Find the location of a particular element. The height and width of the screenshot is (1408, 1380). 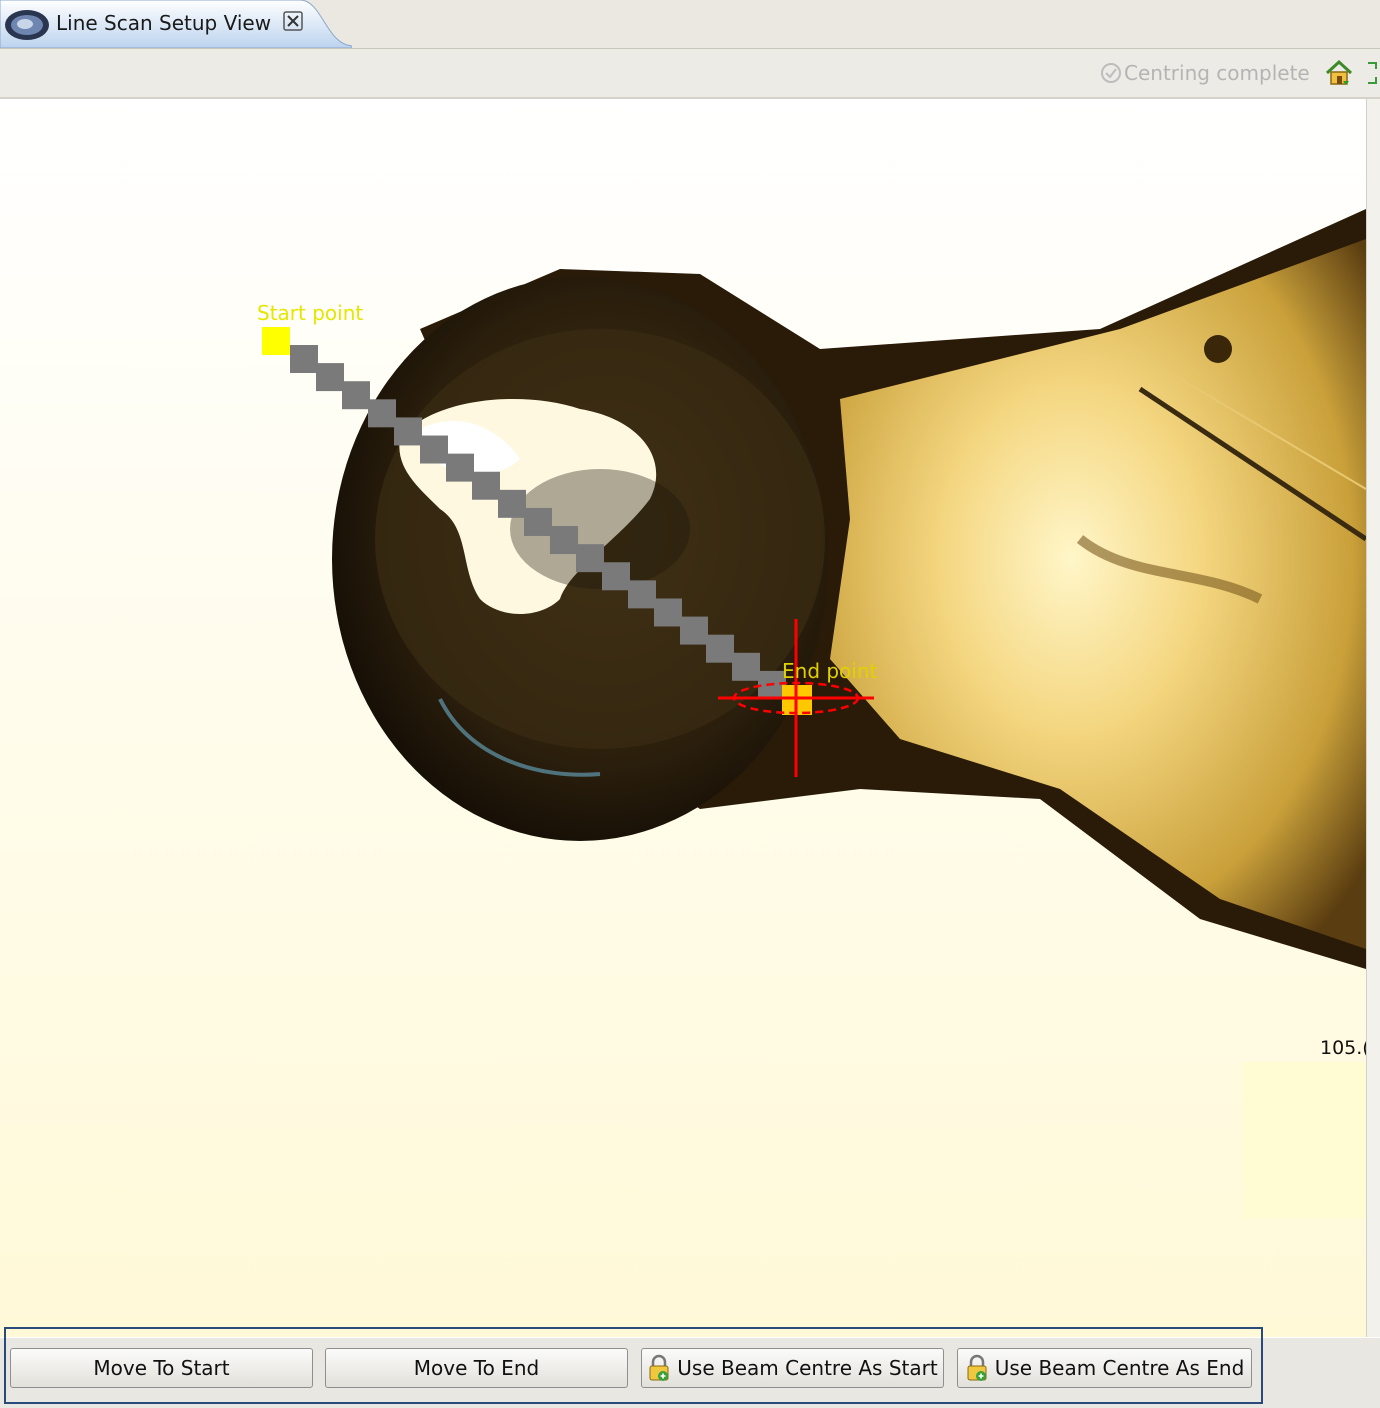

end-point-label: End point is located at coordinates (830, 671).